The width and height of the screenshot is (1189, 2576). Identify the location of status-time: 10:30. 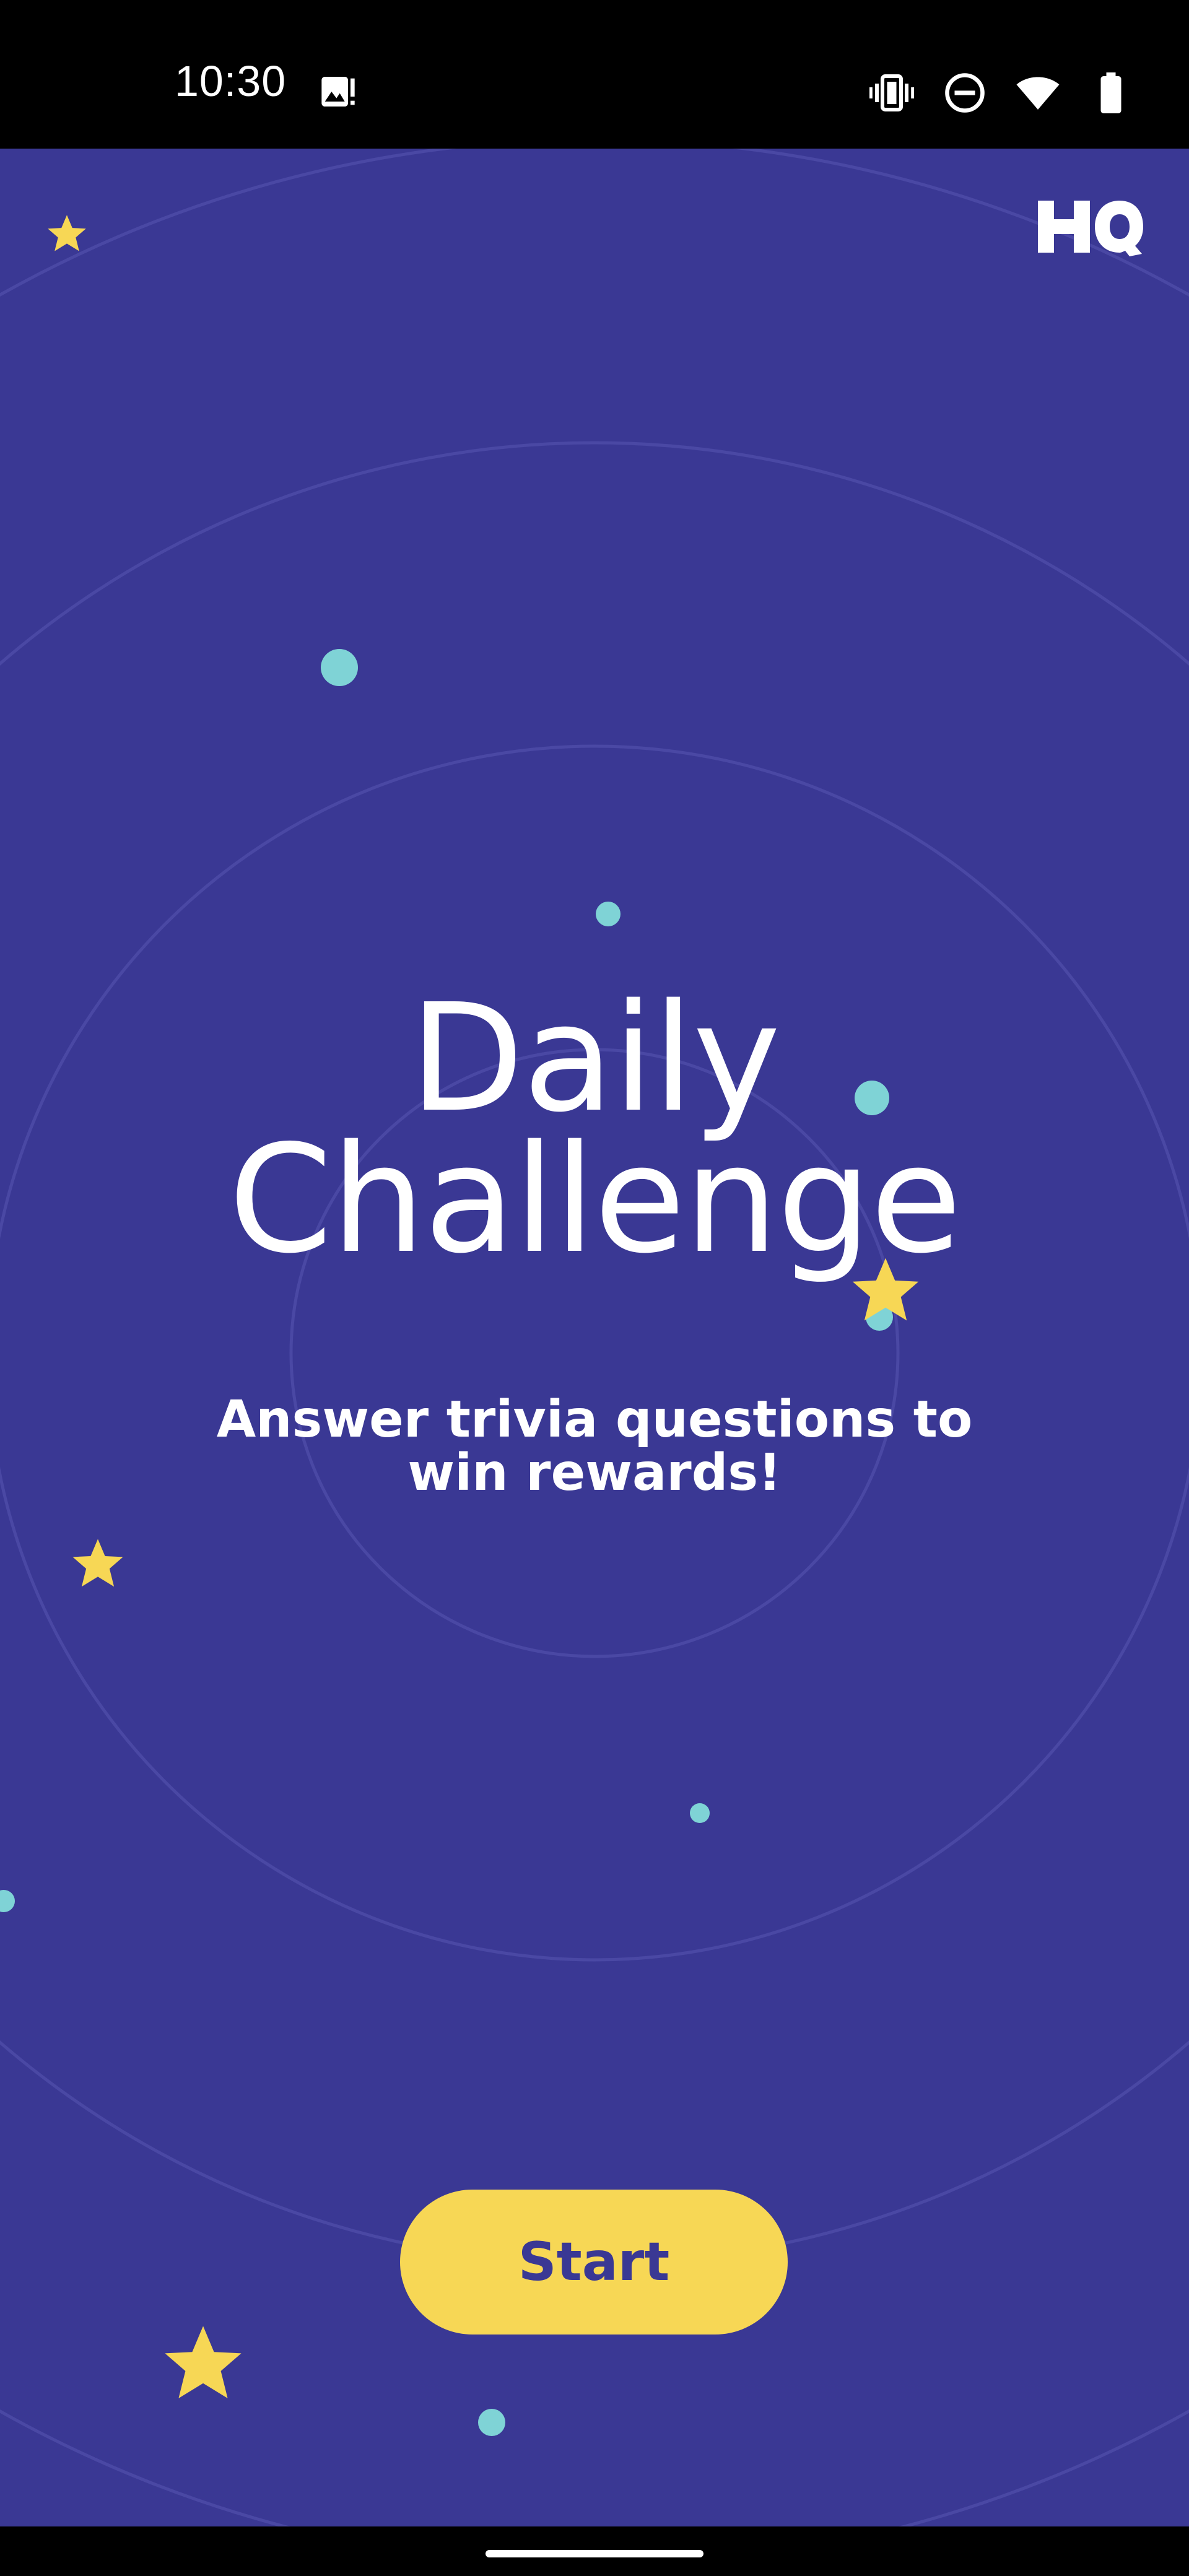
(231, 81).